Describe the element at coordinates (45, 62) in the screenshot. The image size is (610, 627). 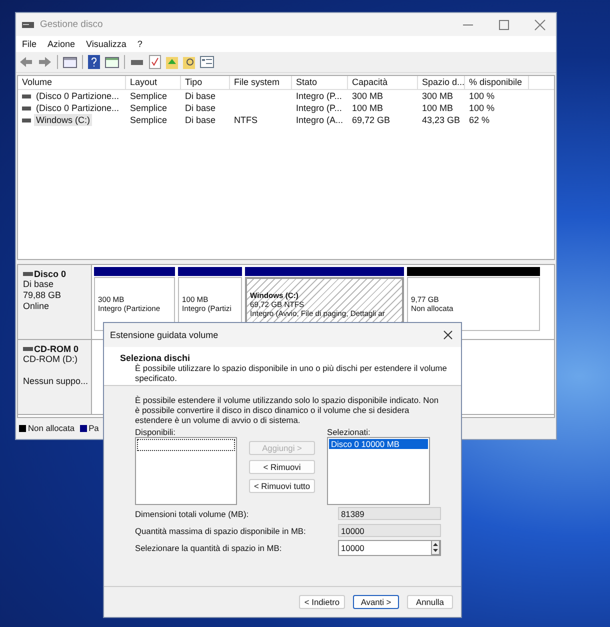
I see `forward-arrow-icon` at that location.